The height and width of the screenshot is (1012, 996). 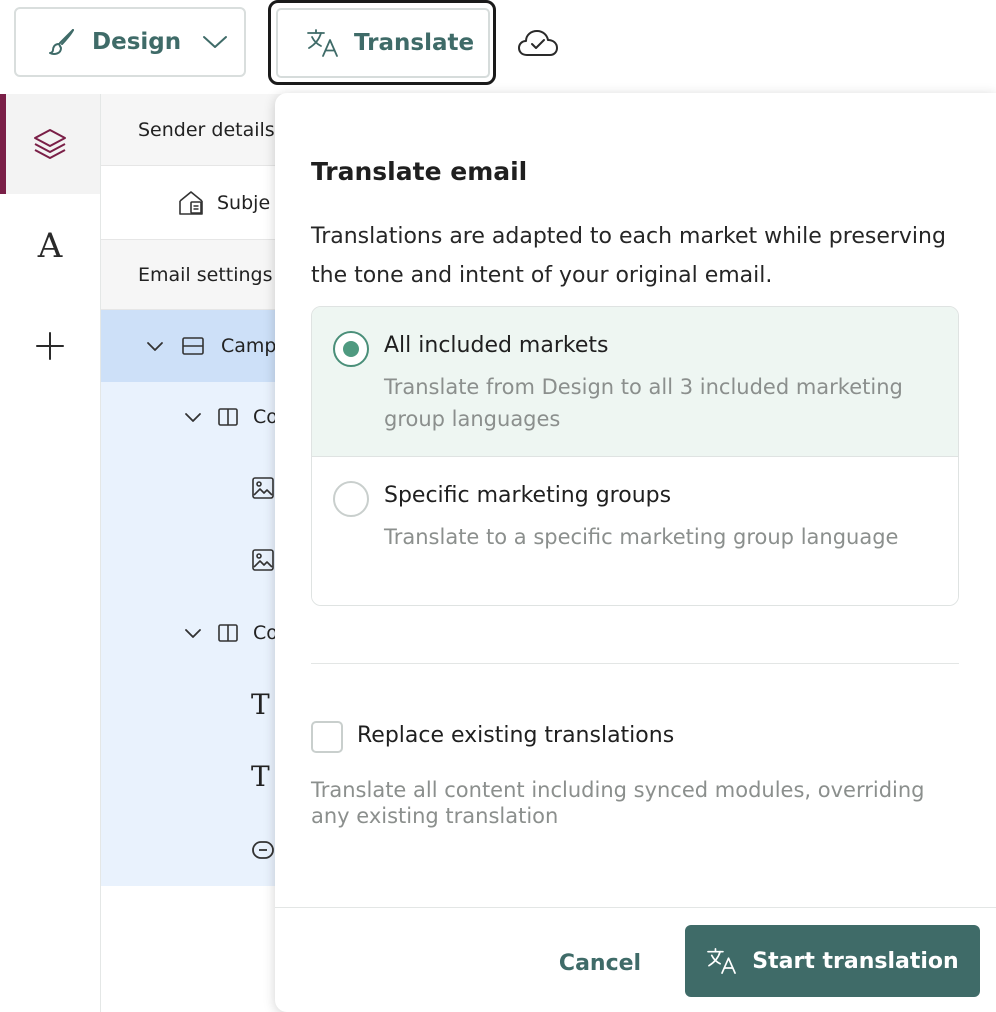 What do you see at coordinates (351, 349) in the screenshot?
I see `radio-all-included-markets` at bounding box center [351, 349].